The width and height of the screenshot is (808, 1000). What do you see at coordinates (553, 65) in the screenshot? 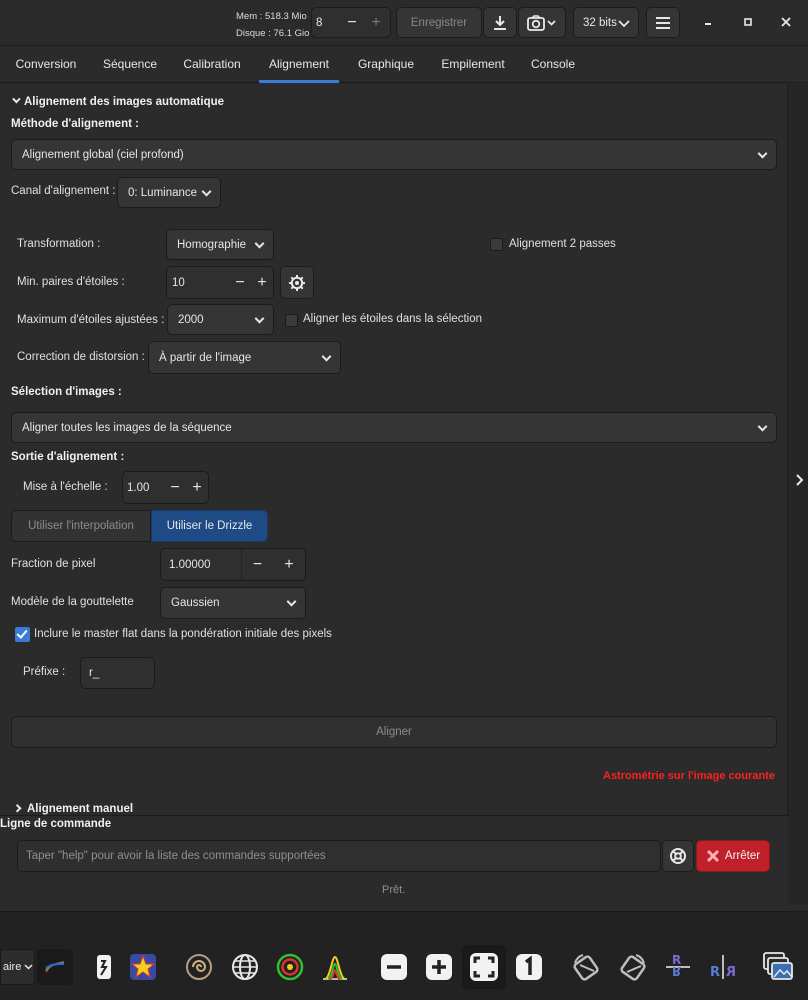
I see `tab-console: Console` at bounding box center [553, 65].